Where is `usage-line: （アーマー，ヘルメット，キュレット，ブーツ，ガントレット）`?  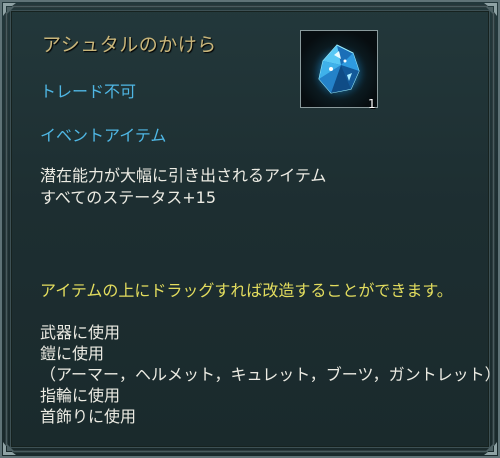 usage-line: （アーマー，ヘルメット，キュレット，ブーツ，ガントレット） is located at coordinates (270, 374).